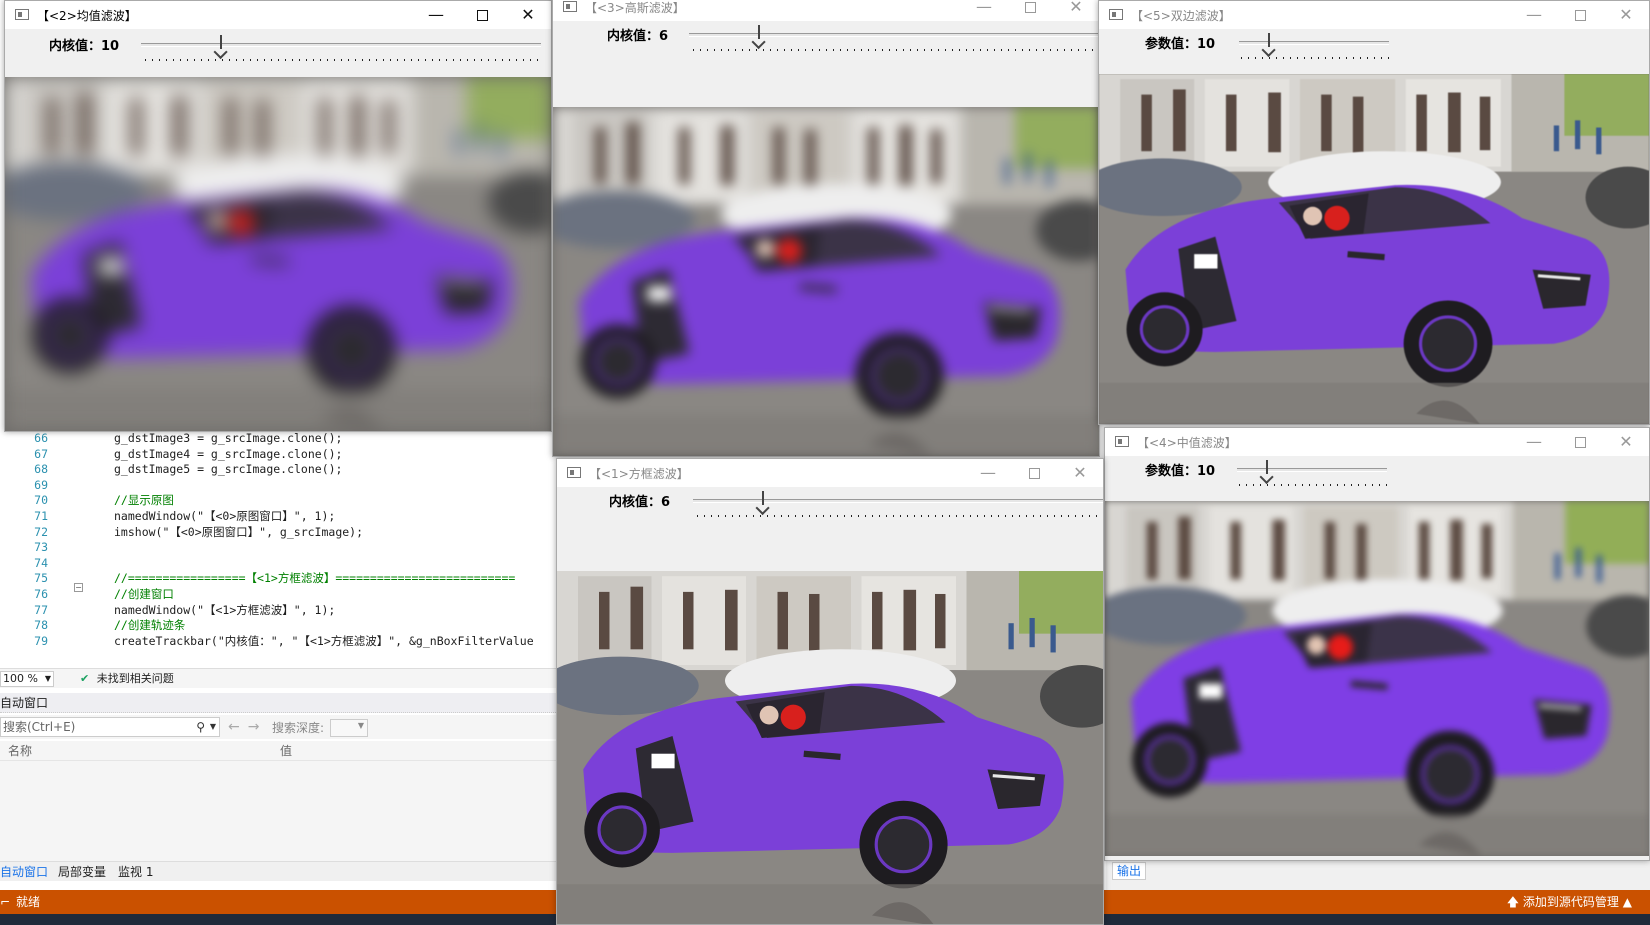  What do you see at coordinates (24, 872) in the screenshot?
I see `tab-autos: 自动窗口` at bounding box center [24, 872].